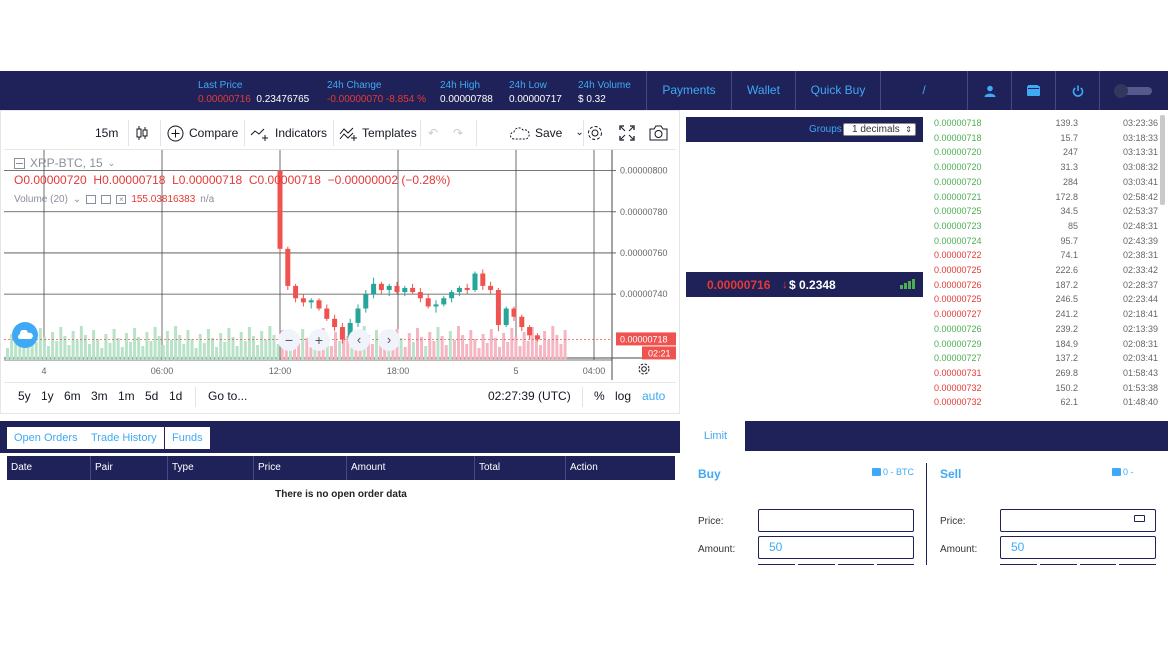  What do you see at coordinates (378, 133) in the screenshot?
I see `templates-button: Templates` at bounding box center [378, 133].